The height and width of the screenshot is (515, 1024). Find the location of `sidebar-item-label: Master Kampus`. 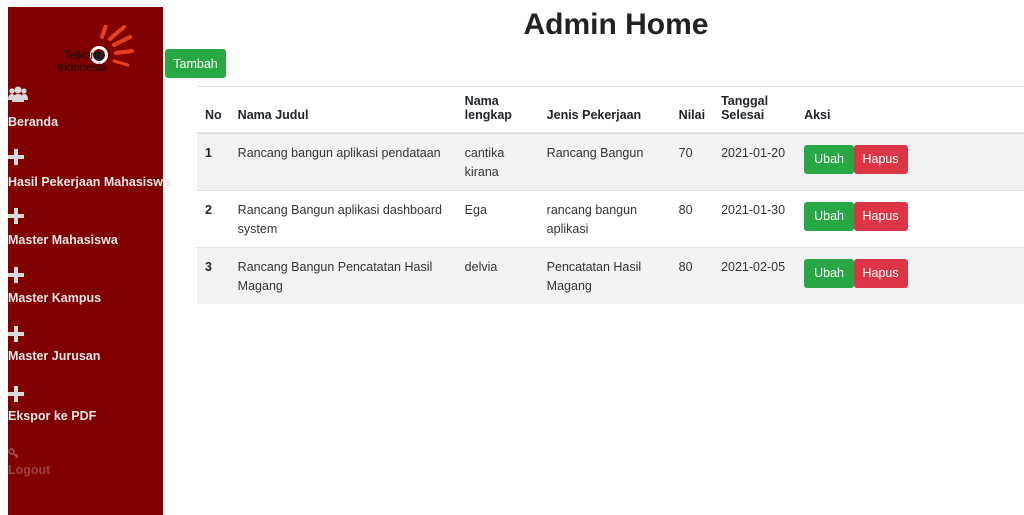

sidebar-item-label: Master Kampus is located at coordinates (55, 298).